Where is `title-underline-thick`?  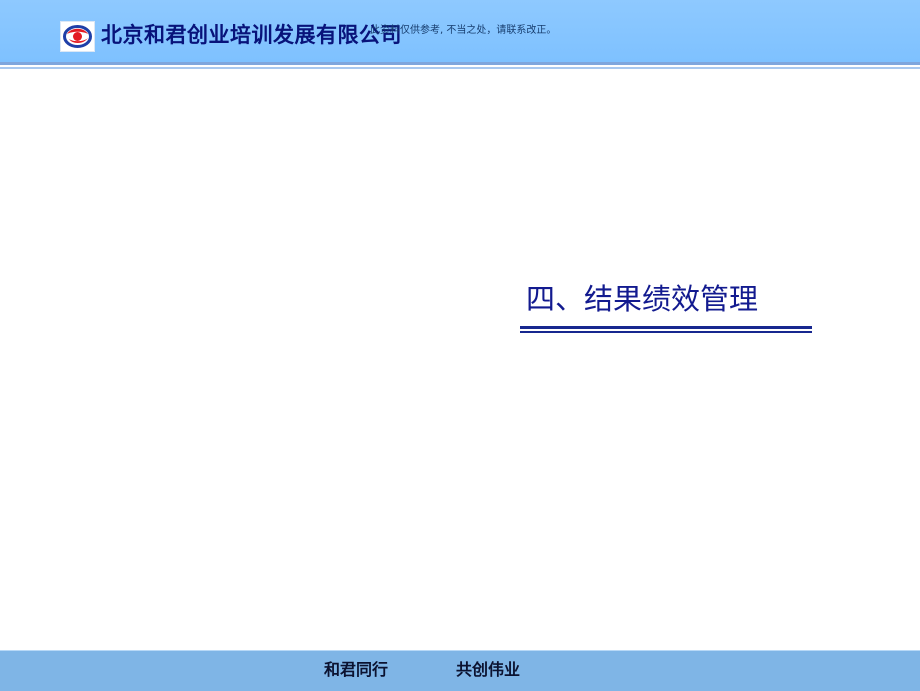 title-underline-thick is located at coordinates (666, 327).